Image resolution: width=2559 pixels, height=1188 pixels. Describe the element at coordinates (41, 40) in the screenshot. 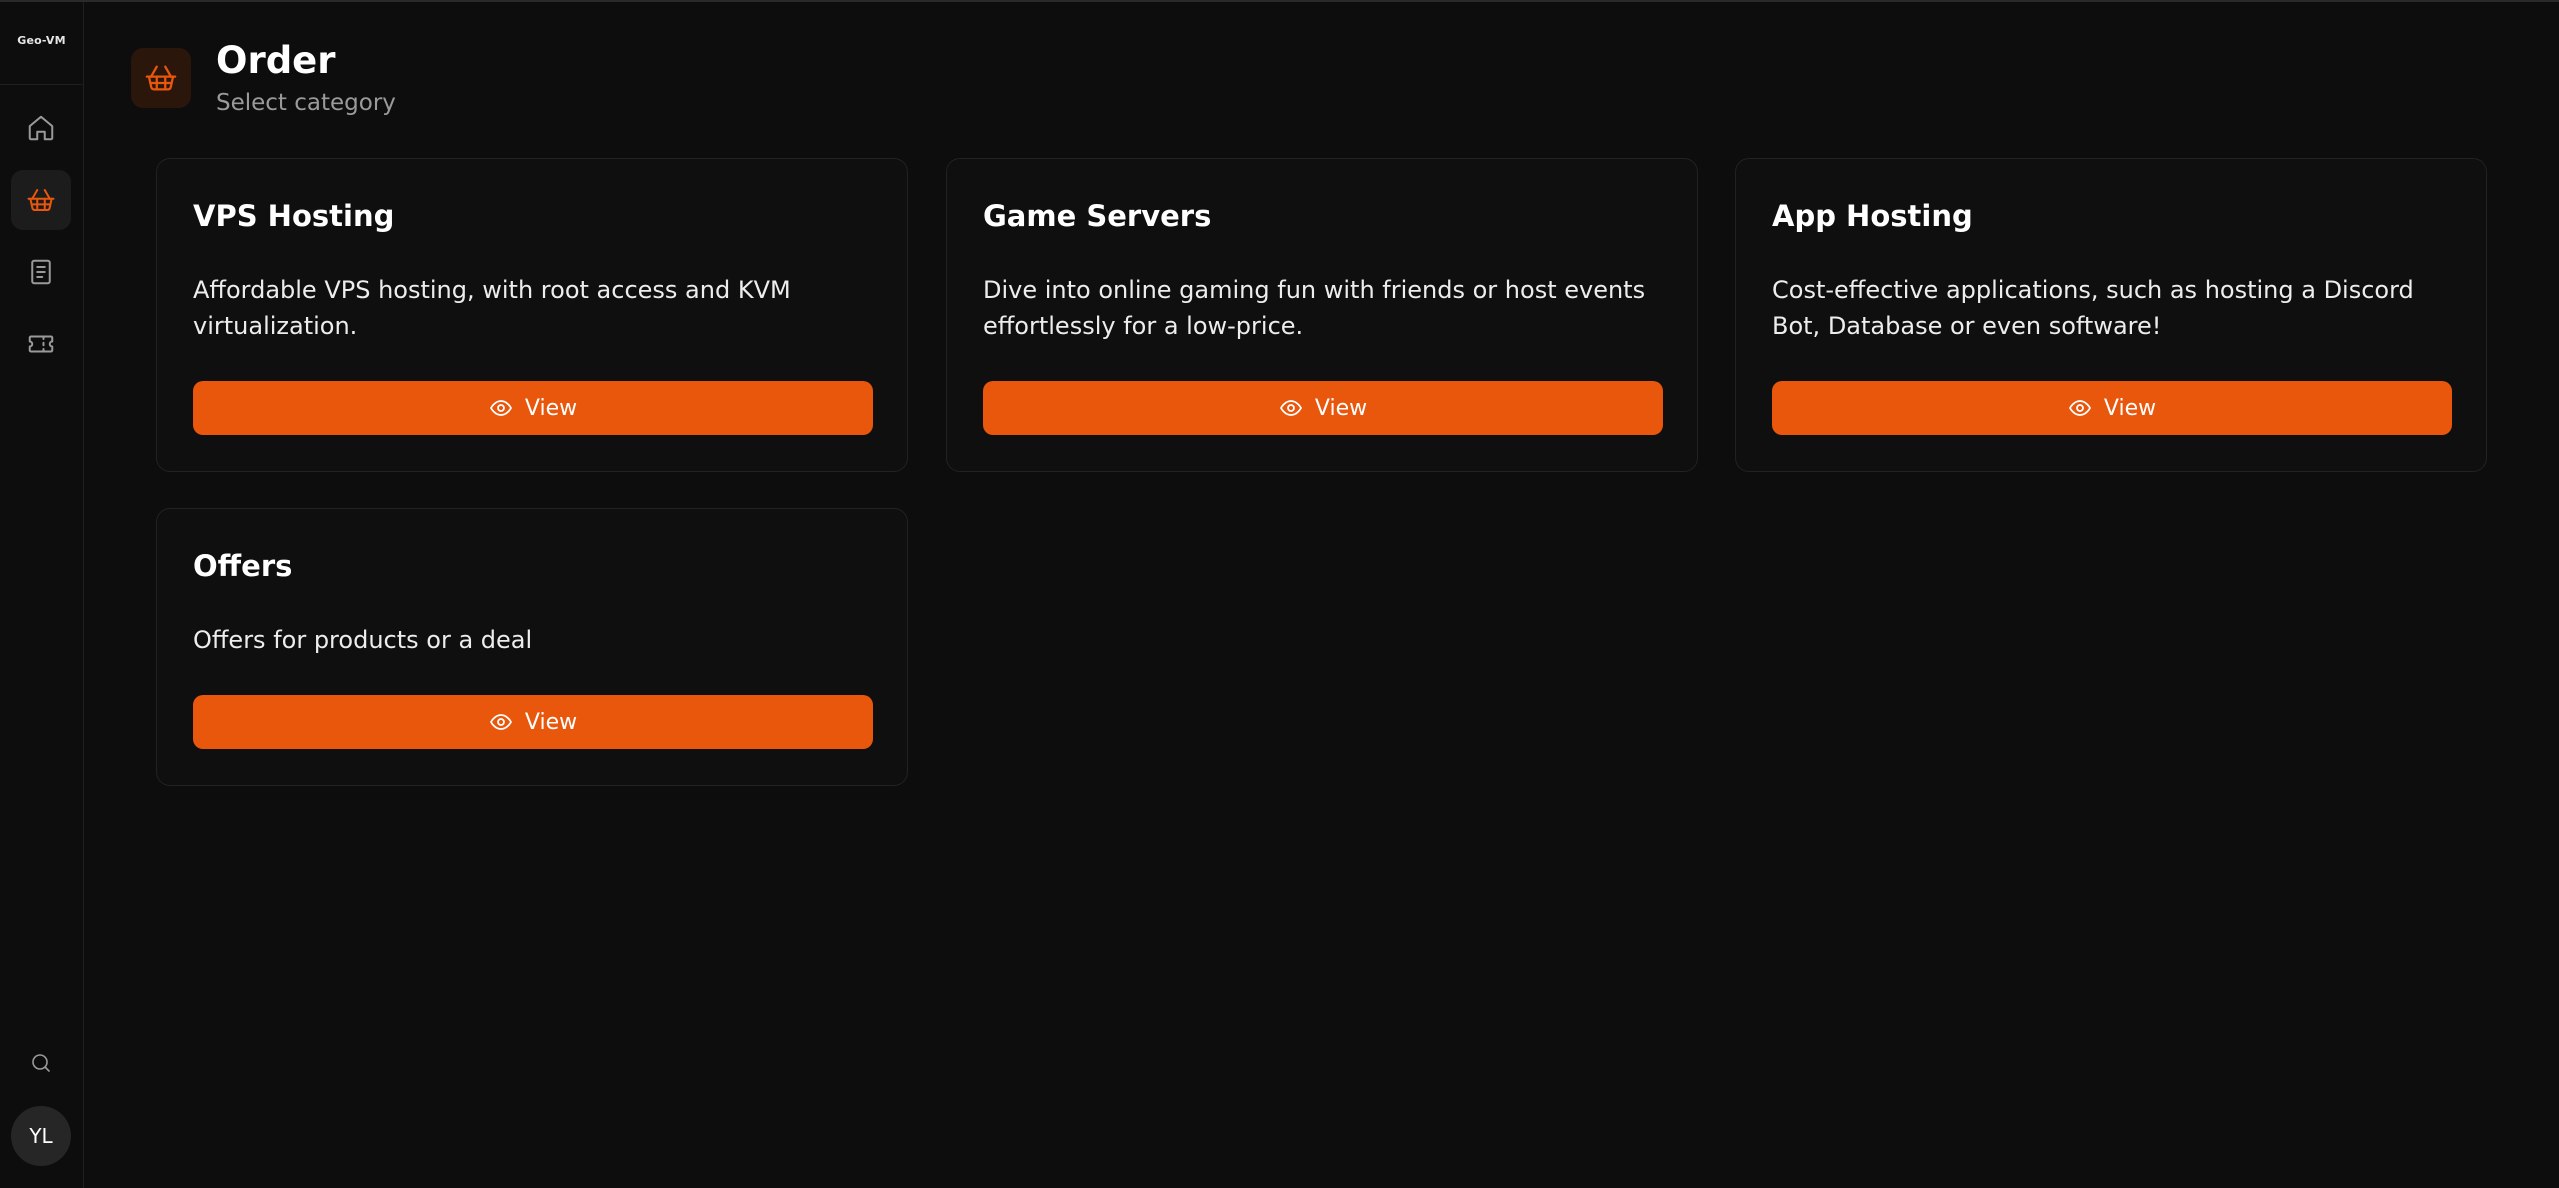

I see `logo: Geo-VM` at that location.